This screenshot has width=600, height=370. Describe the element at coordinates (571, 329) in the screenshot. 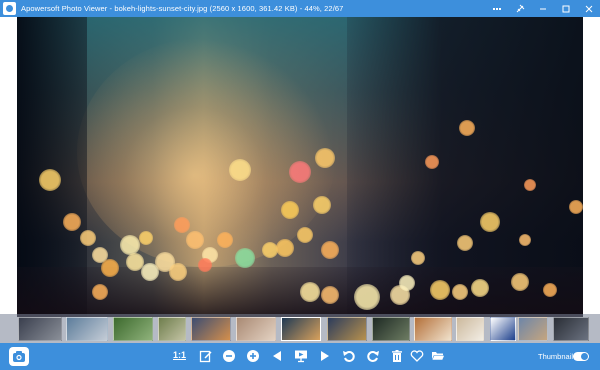

I see `thumbnail-dark-room` at that location.